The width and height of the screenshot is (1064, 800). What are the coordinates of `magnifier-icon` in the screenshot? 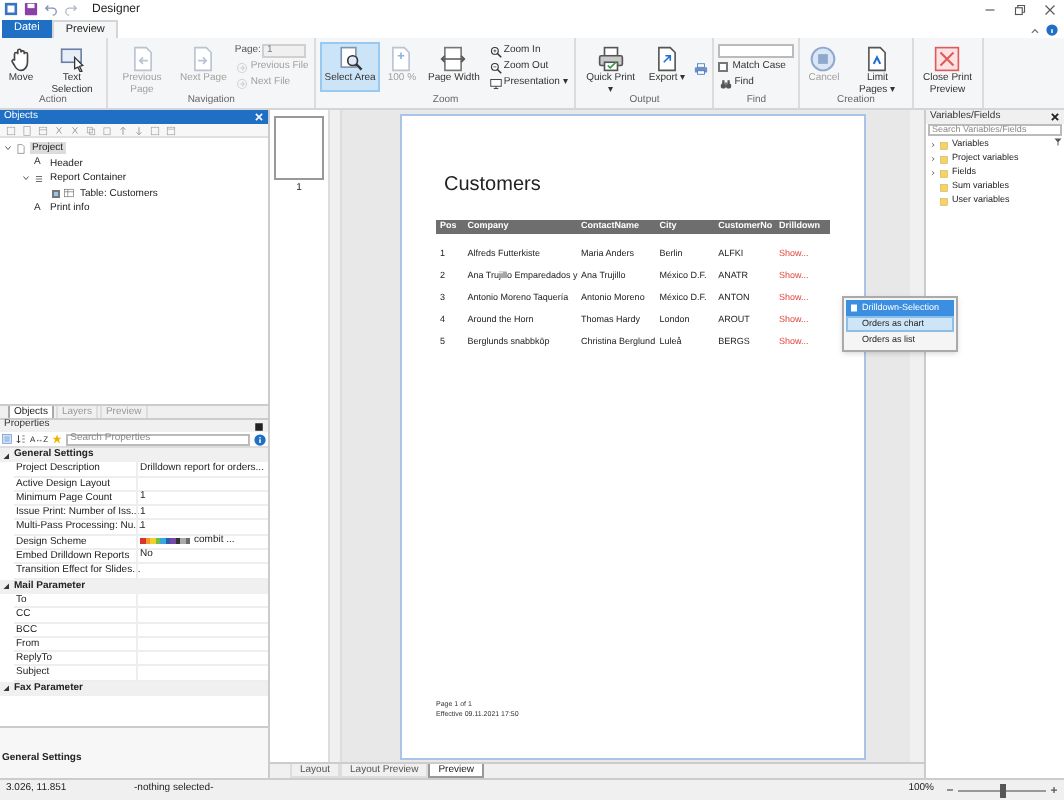 It's located at (350, 59).